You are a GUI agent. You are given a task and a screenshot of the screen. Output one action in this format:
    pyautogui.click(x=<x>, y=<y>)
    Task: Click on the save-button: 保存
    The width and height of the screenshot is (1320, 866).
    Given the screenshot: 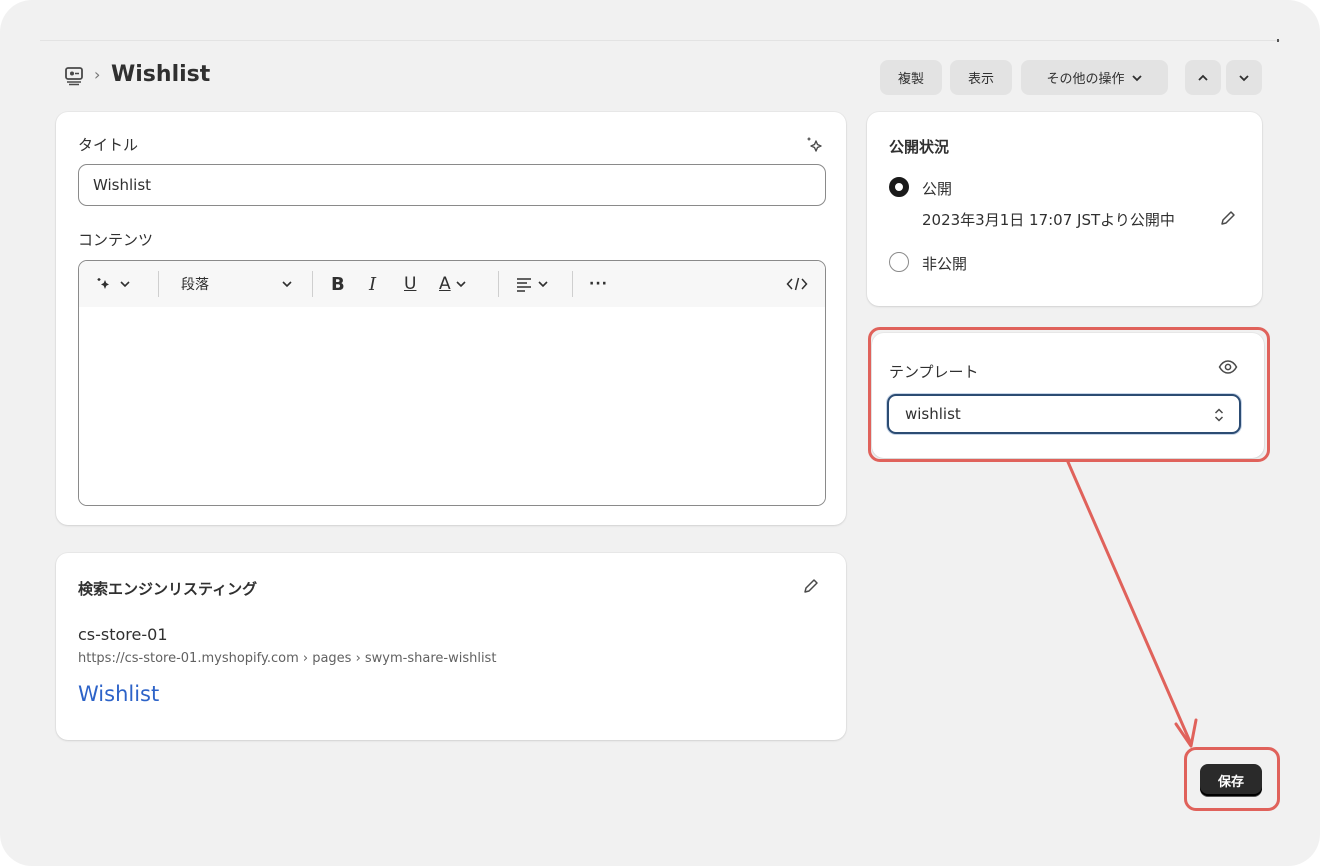 What is the action you would take?
    pyautogui.click(x=1231, y=780)
    